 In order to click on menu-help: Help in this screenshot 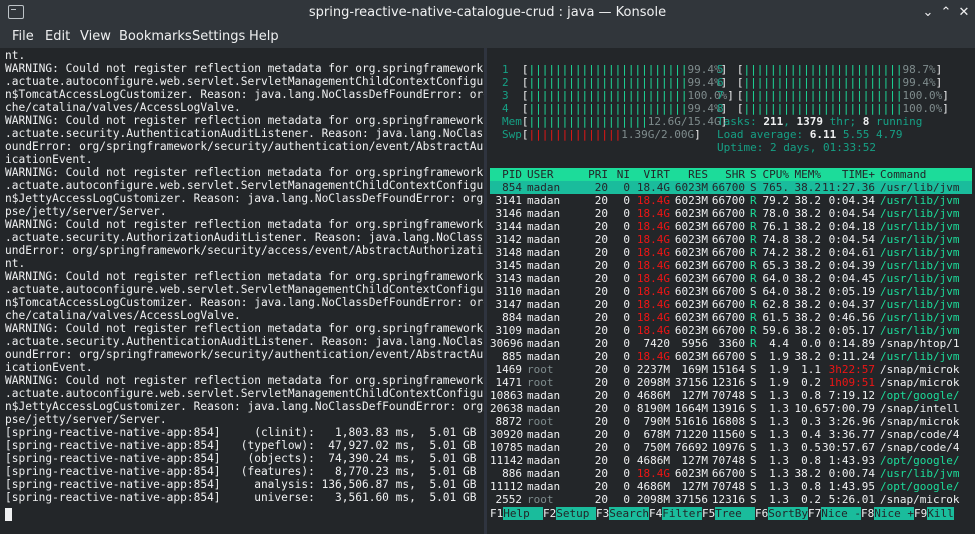, I will do `click(264, 36)`.